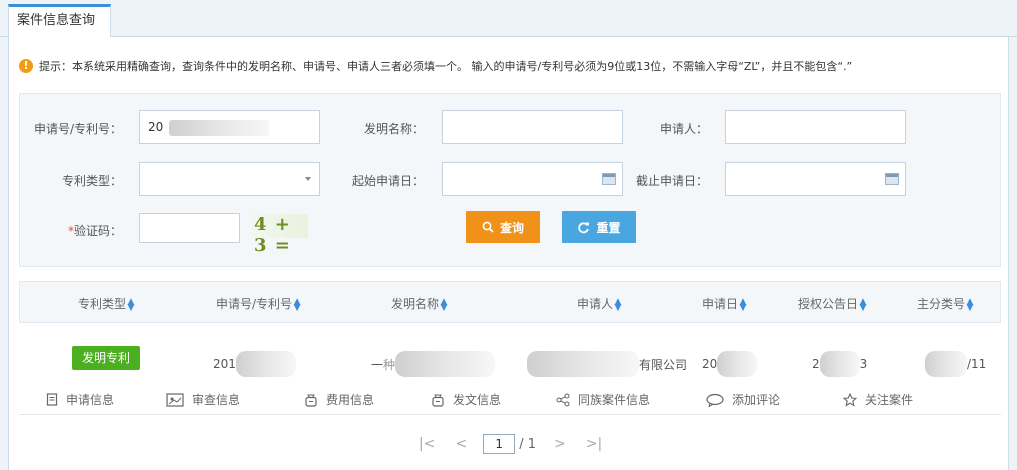 The image size is (1017, 470). What do you see at coordinates (175, 399) in the screenshot?
I see `image-icon` at bounding box center [175, 399].